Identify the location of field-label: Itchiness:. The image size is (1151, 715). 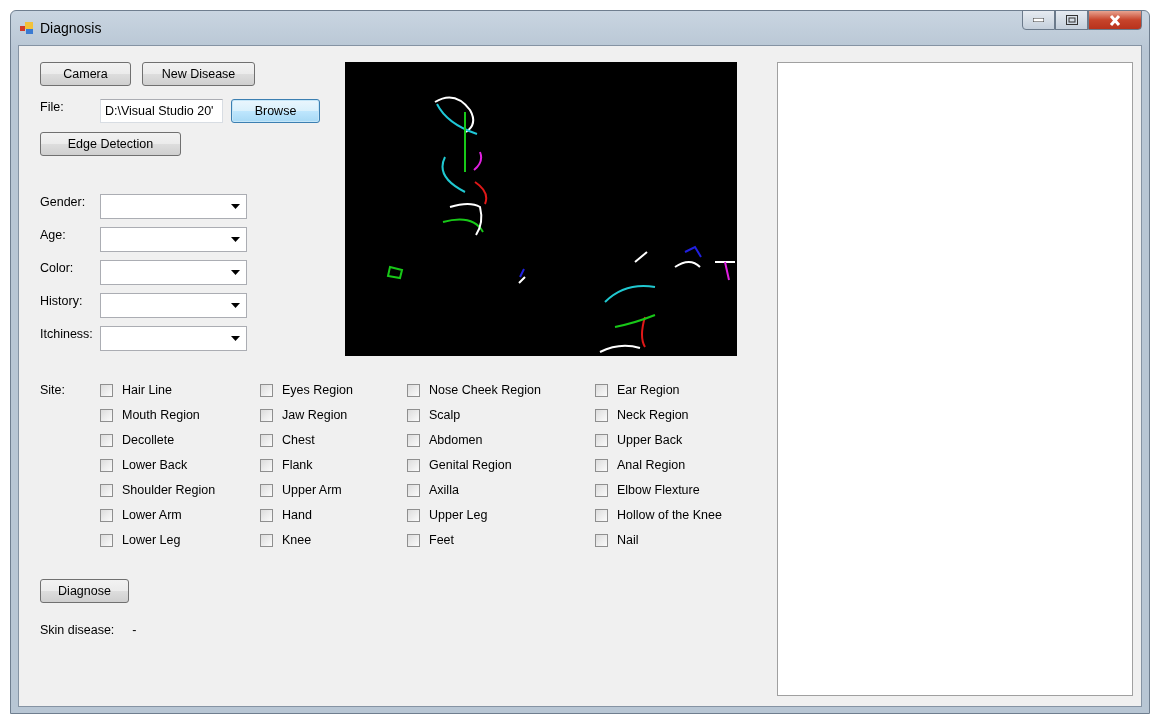
(67, 334).